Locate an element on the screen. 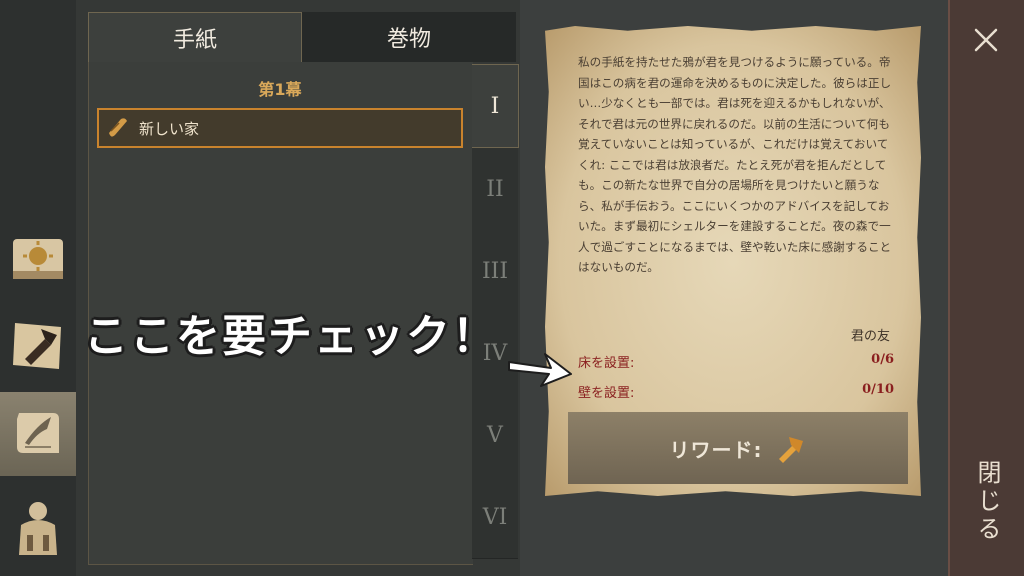 This screenshot has height=576, width=1024. recipes-book-icon is located at coordinates (38, 260).